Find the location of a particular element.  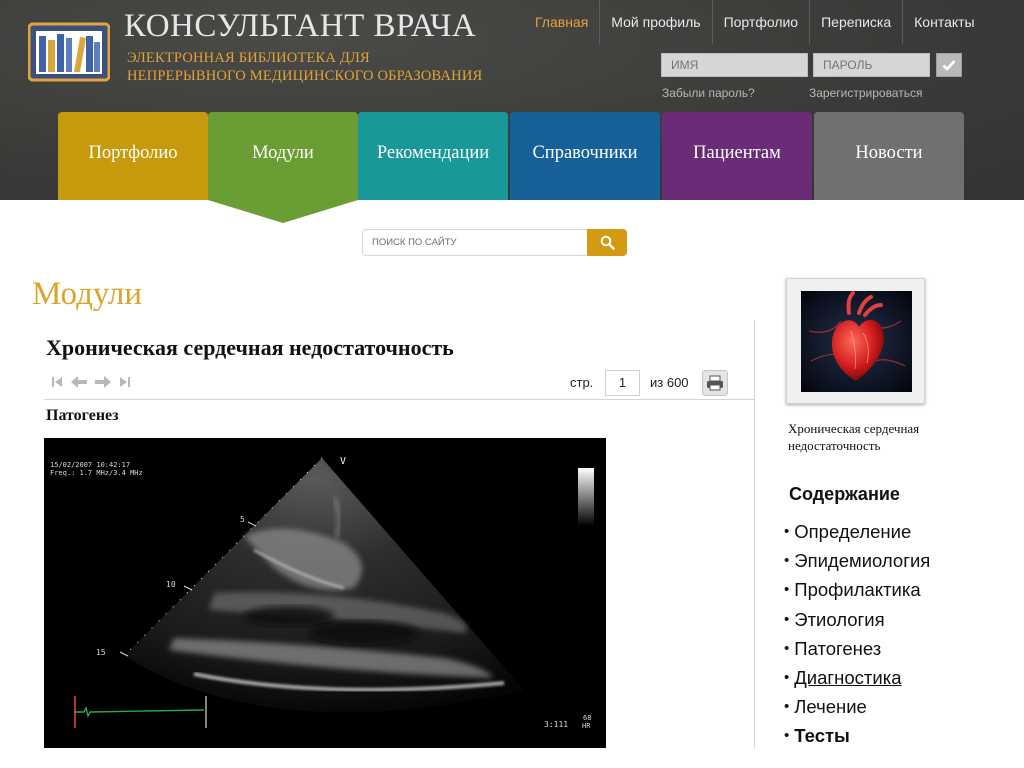

pager-divider is located at coordinates (399, 399).